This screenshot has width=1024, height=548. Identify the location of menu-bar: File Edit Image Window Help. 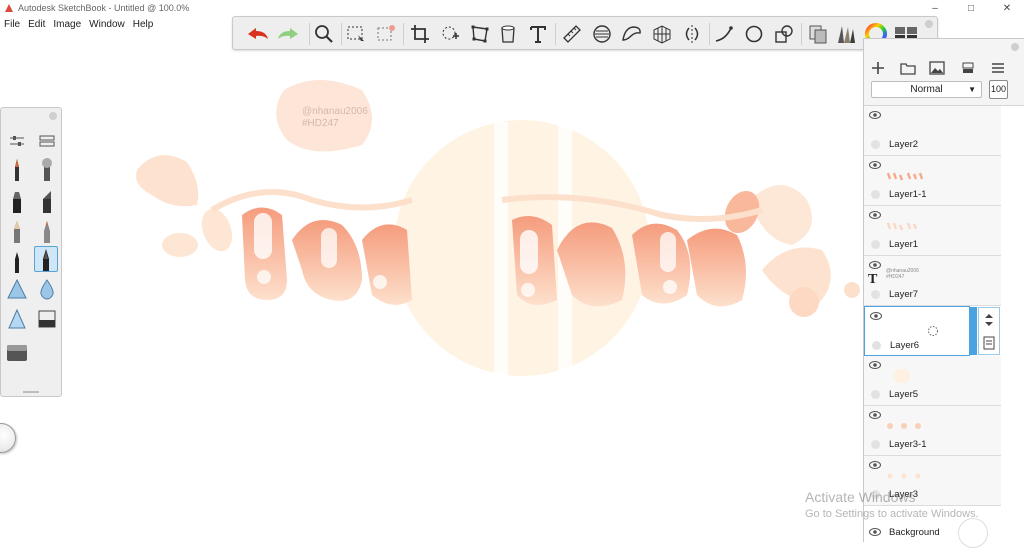
(78, 25).